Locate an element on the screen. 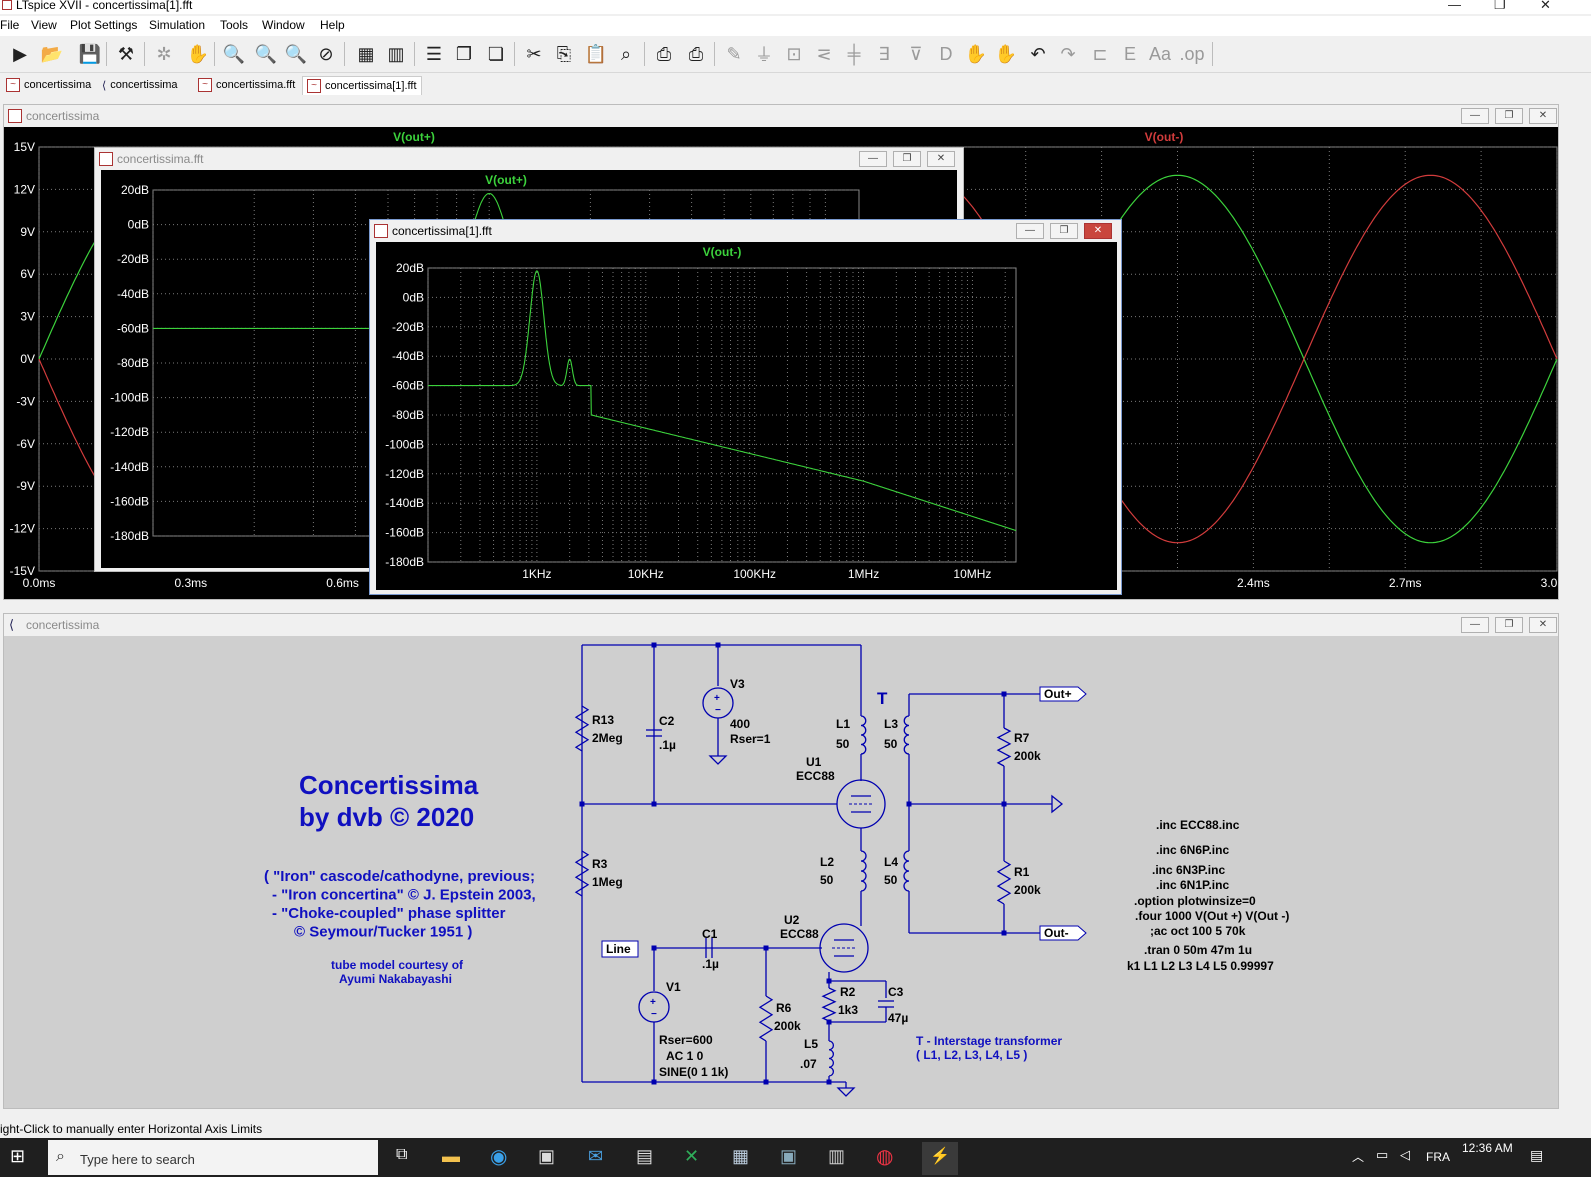 The height and width of the screenshot is (1177, 1591). app-icon-1: ▣ is located at coordinates (788, 1156).